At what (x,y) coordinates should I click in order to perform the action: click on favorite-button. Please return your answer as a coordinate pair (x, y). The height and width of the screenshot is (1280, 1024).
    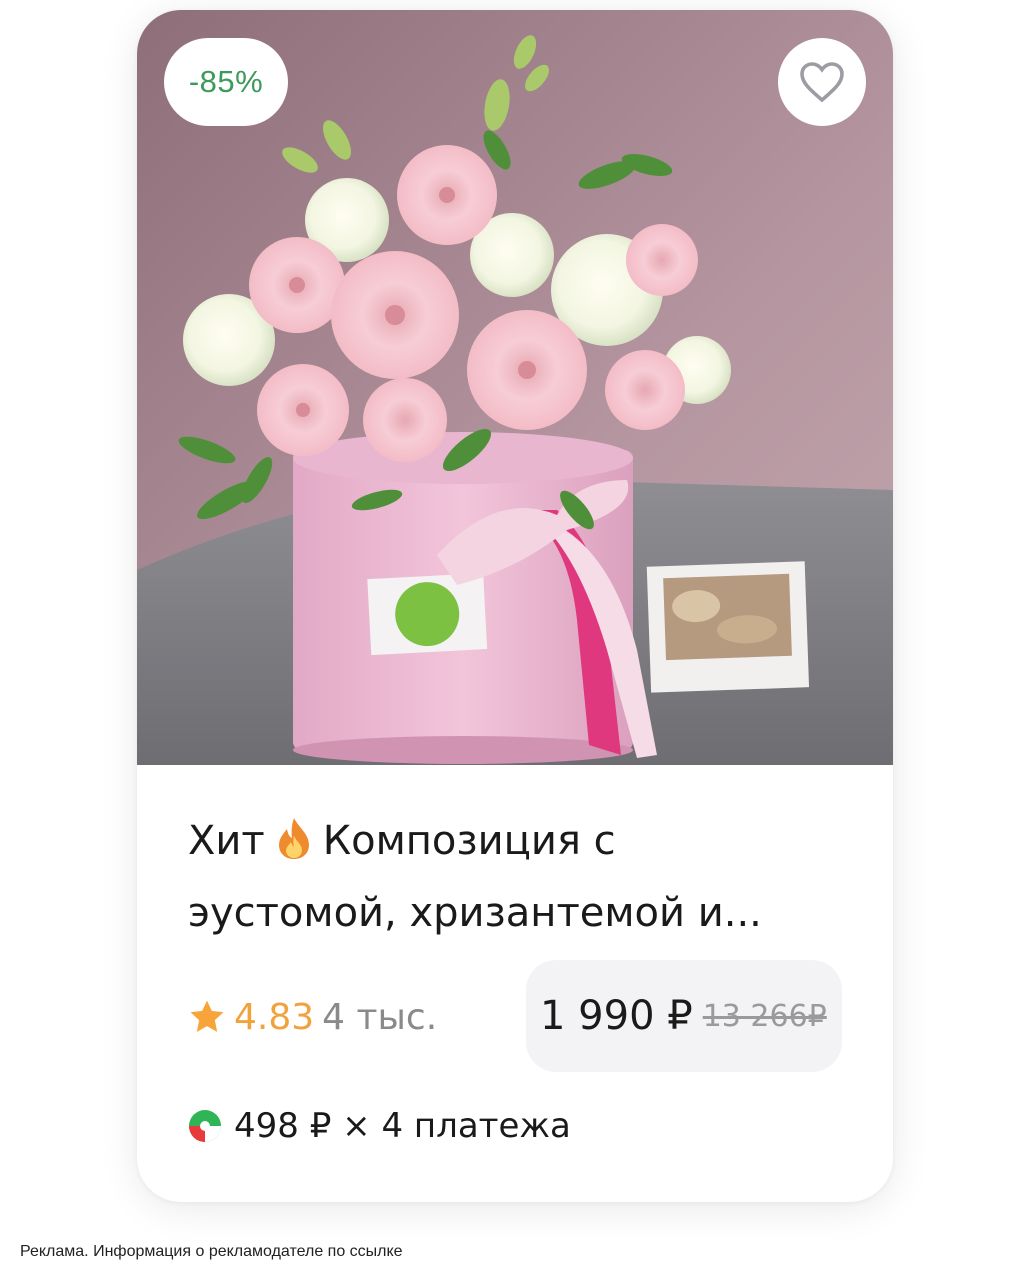
    Looking at the image, I should click on (822, 82).